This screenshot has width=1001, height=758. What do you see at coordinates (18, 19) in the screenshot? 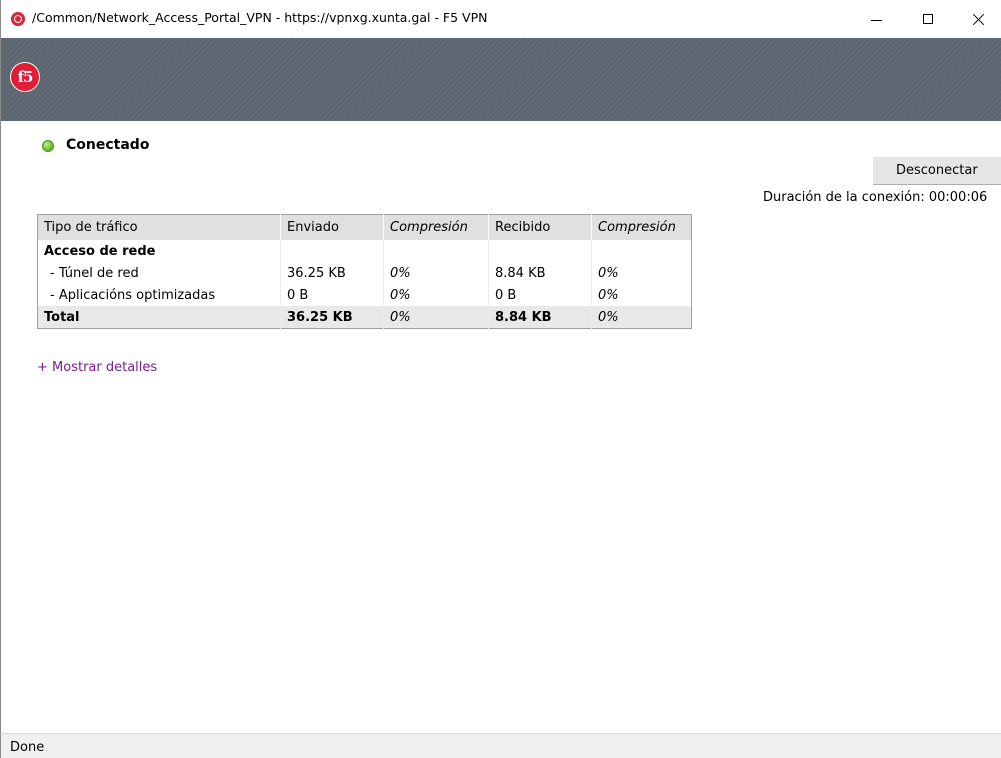
I see `f5-vpn-icon` at bounding box center [18, 19].